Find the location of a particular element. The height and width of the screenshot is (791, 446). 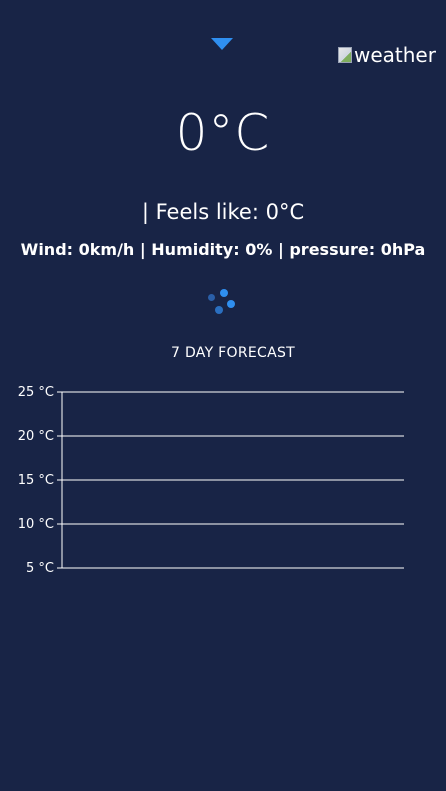

y-tick-label: 5 °C is located at coordinates (40, 568).